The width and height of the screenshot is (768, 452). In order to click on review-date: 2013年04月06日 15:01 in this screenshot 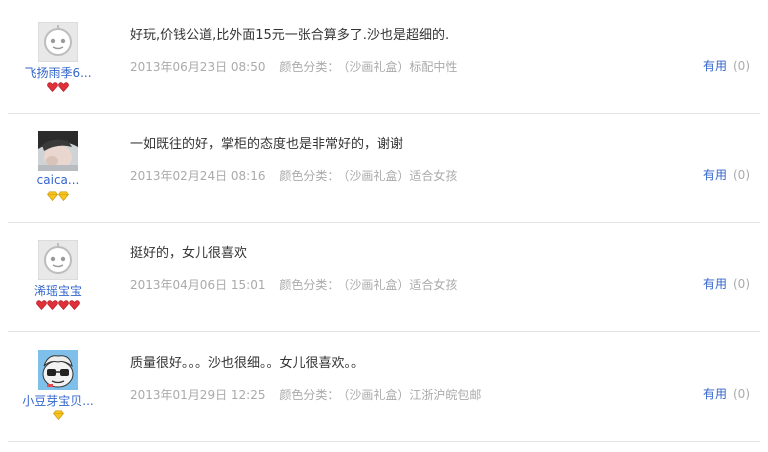, I will do `click(198, 285)`.